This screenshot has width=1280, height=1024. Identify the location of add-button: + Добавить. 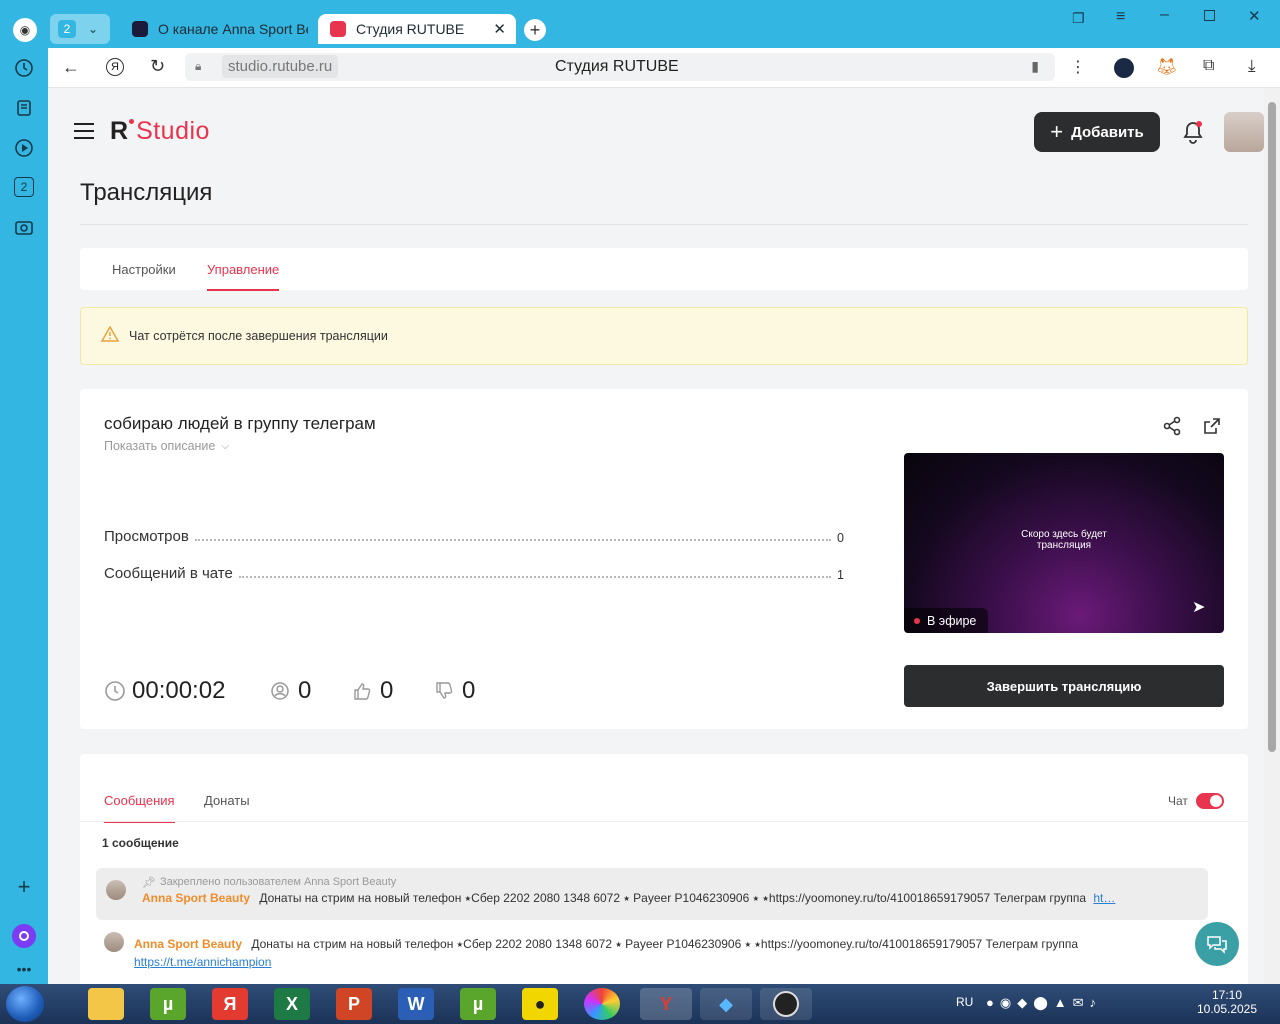
(1097, 132).